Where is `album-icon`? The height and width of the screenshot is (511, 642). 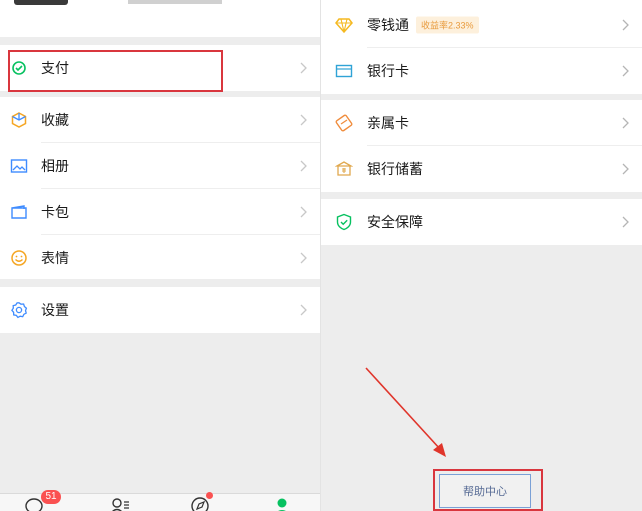
album-icon is located at coordinates (19, 166).